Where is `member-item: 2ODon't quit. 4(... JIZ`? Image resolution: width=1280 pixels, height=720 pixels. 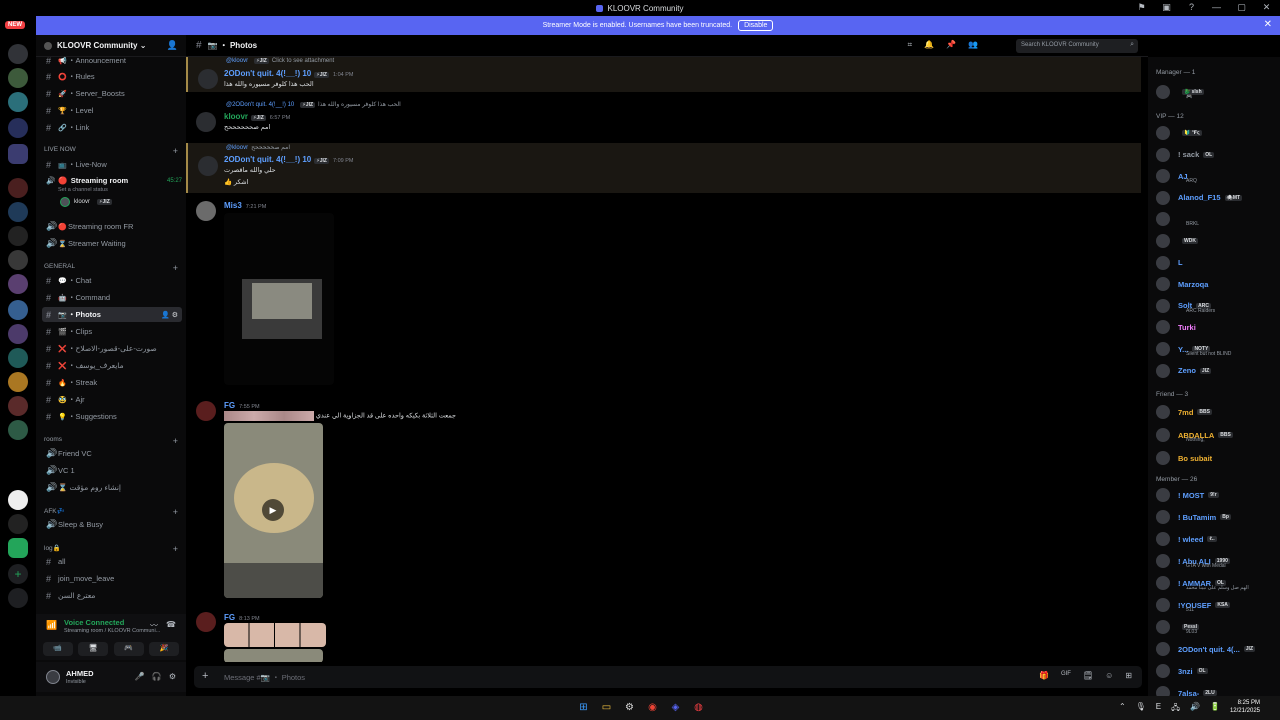 member-item: 2ODon't quit. 4(... JIZ is located at coordinates (1216, 649).